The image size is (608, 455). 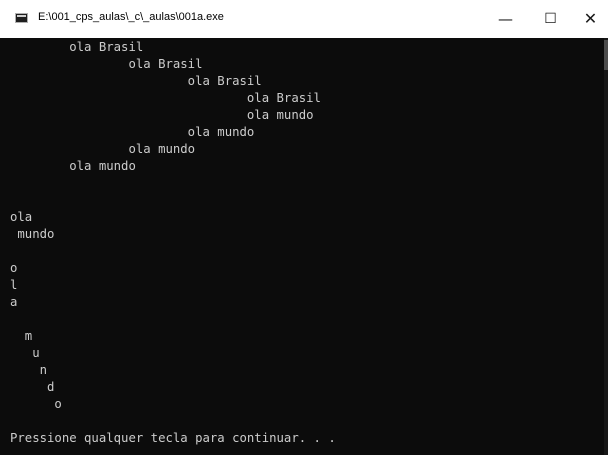 I want to click on window-title: E:\001_cps_aulas\_c\_aulas\001a.exe, so click(x=131, y=17).